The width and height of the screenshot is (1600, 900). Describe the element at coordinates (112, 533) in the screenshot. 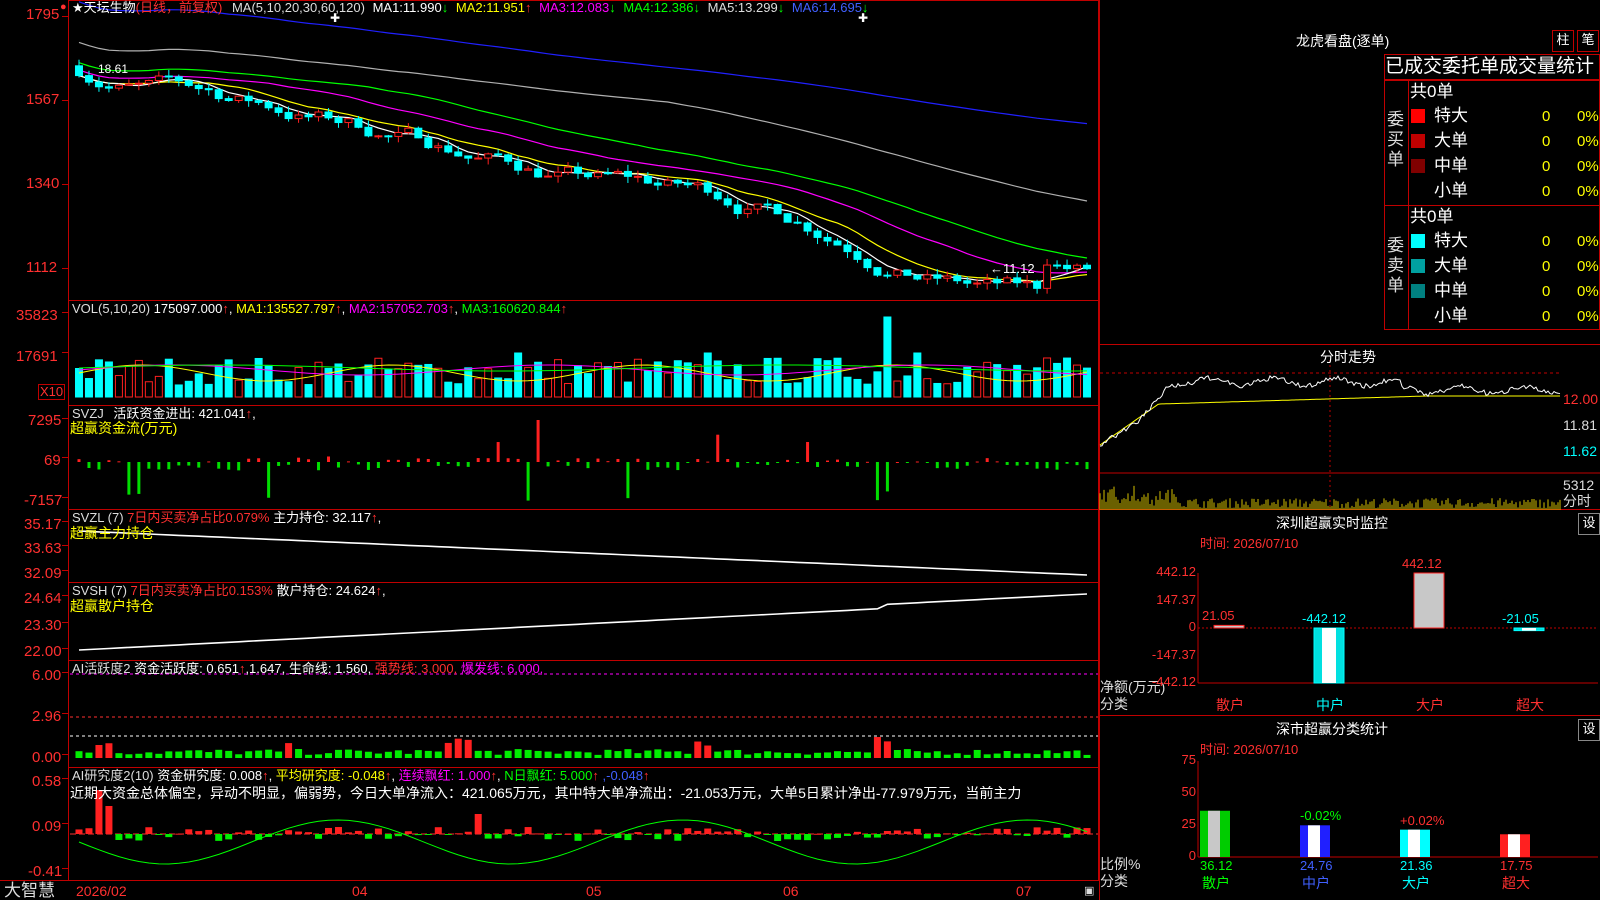

I see `svzl-subtitle: 超赢主力持仓` at that location.